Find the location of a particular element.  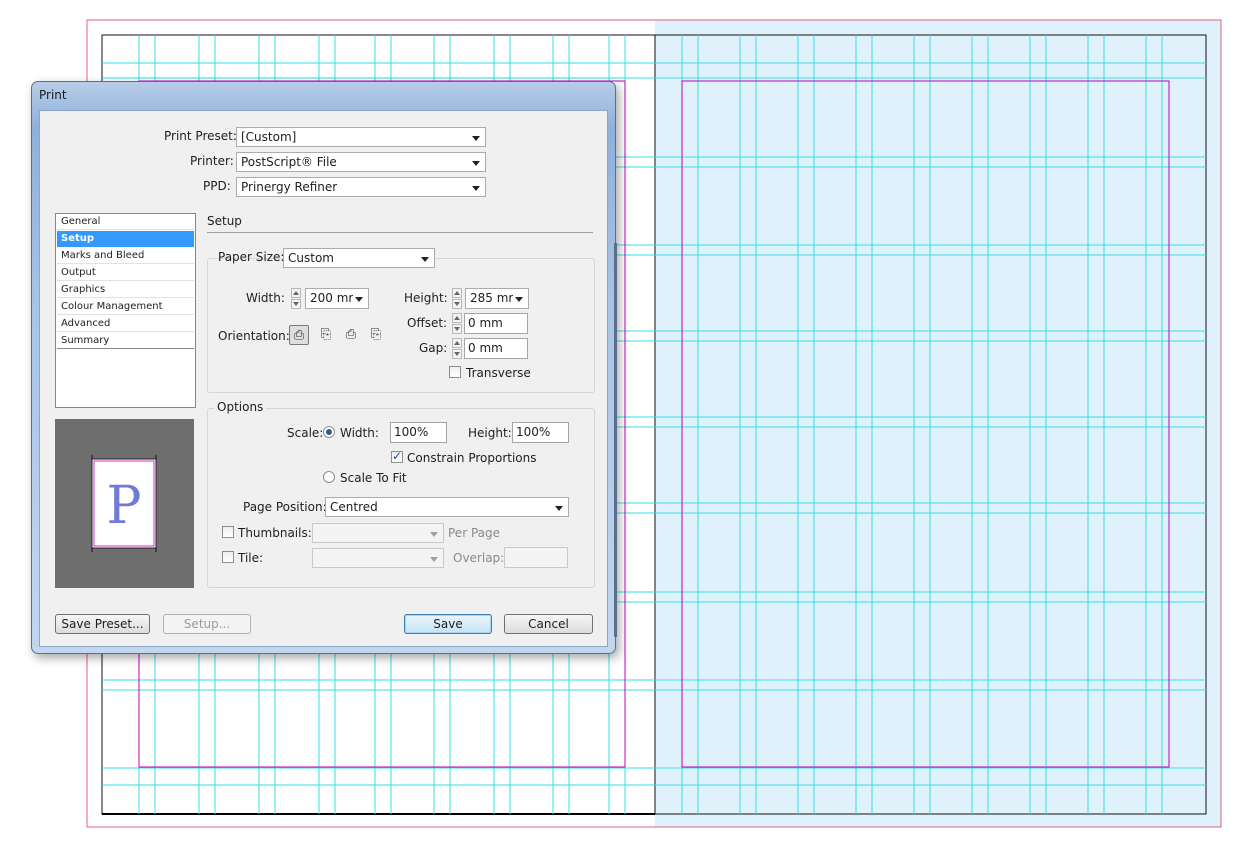

category-item-graphics: Graphics is located at coordinates (125, 290).